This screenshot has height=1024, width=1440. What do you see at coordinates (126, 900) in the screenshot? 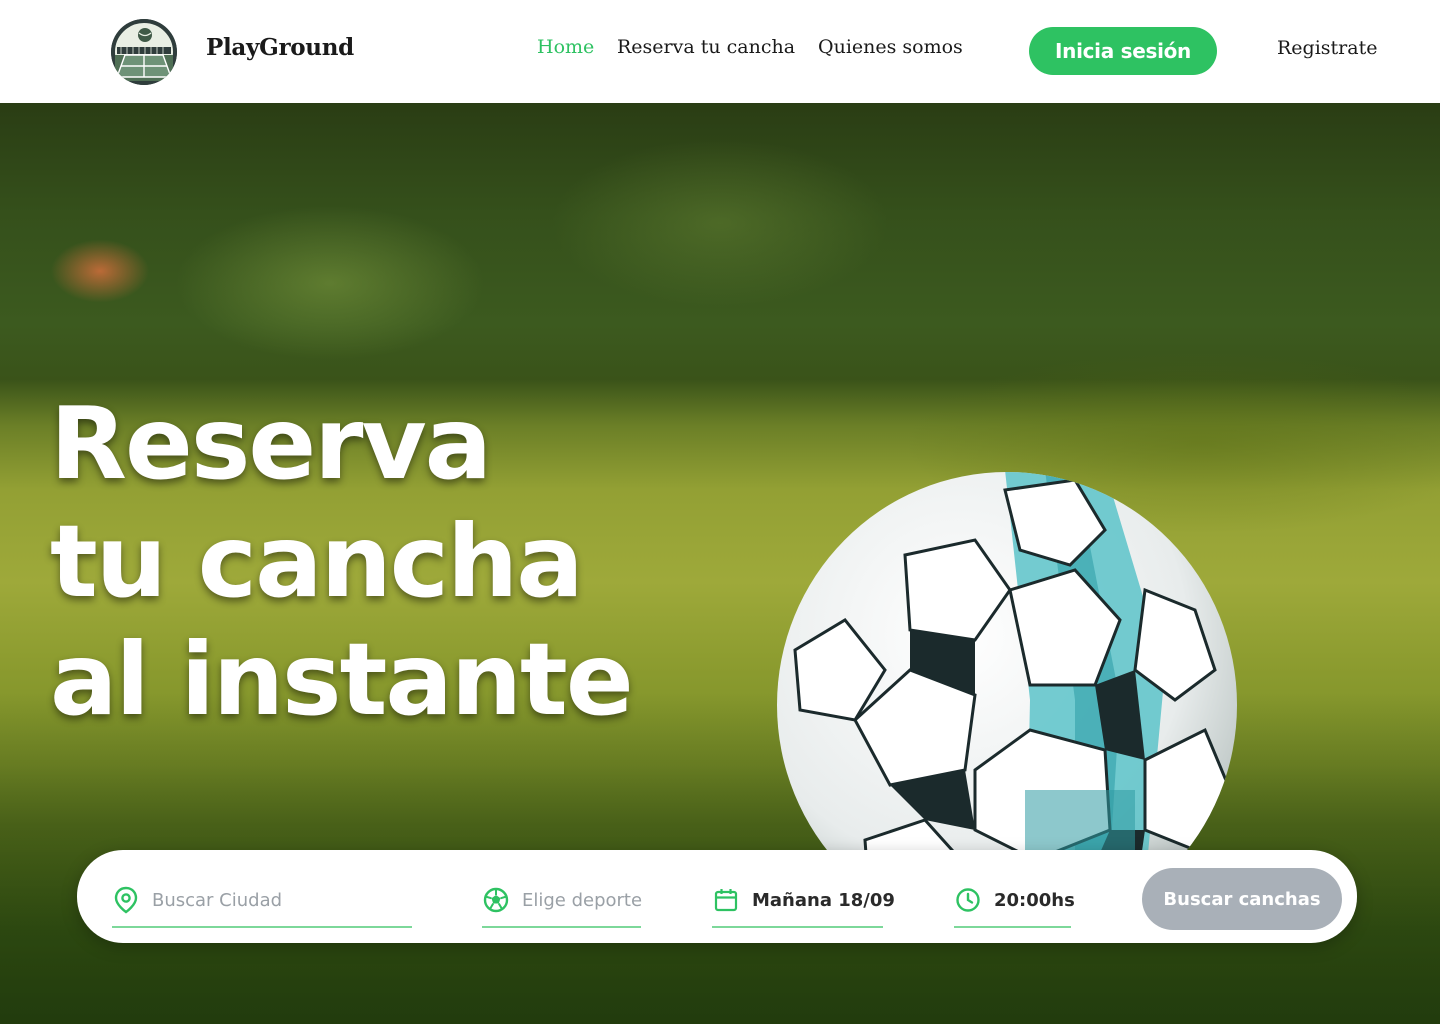
I see `location-pin-icon` at bounding box center [126, 900].